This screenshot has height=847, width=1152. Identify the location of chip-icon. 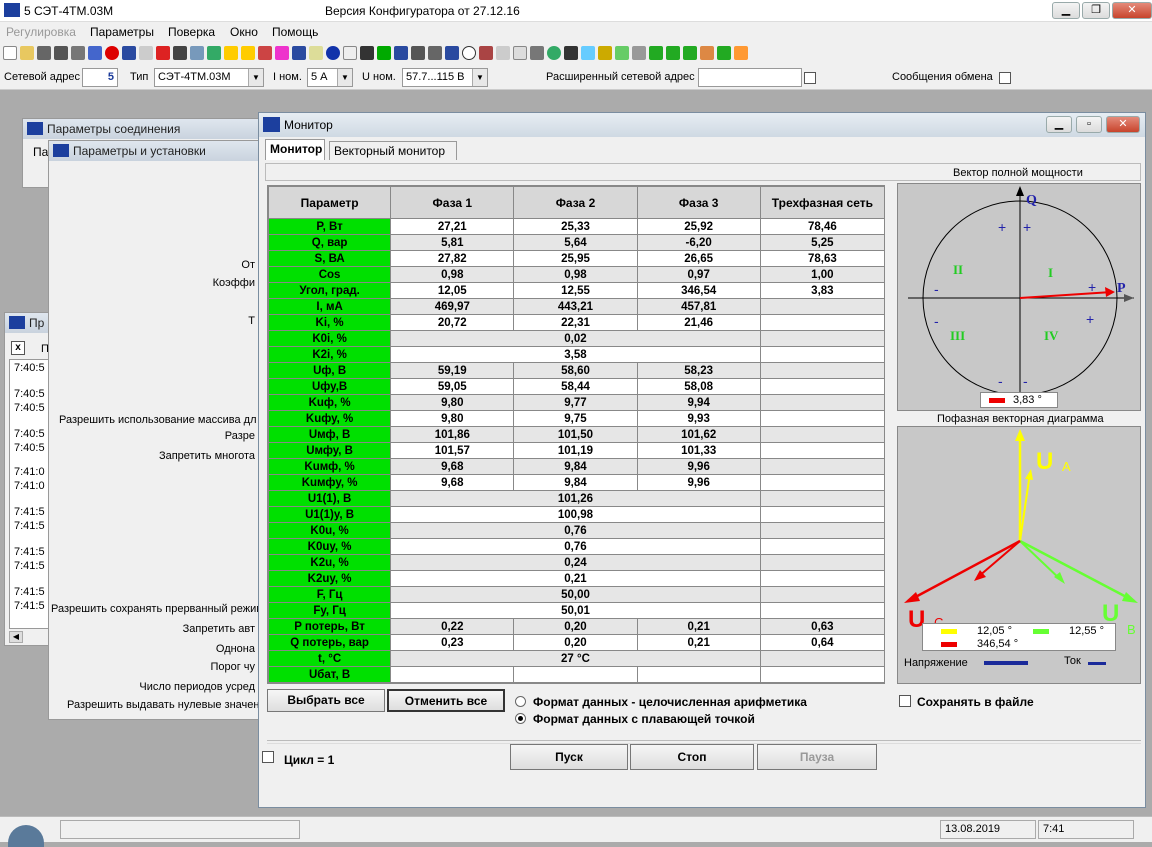
(367, 53).